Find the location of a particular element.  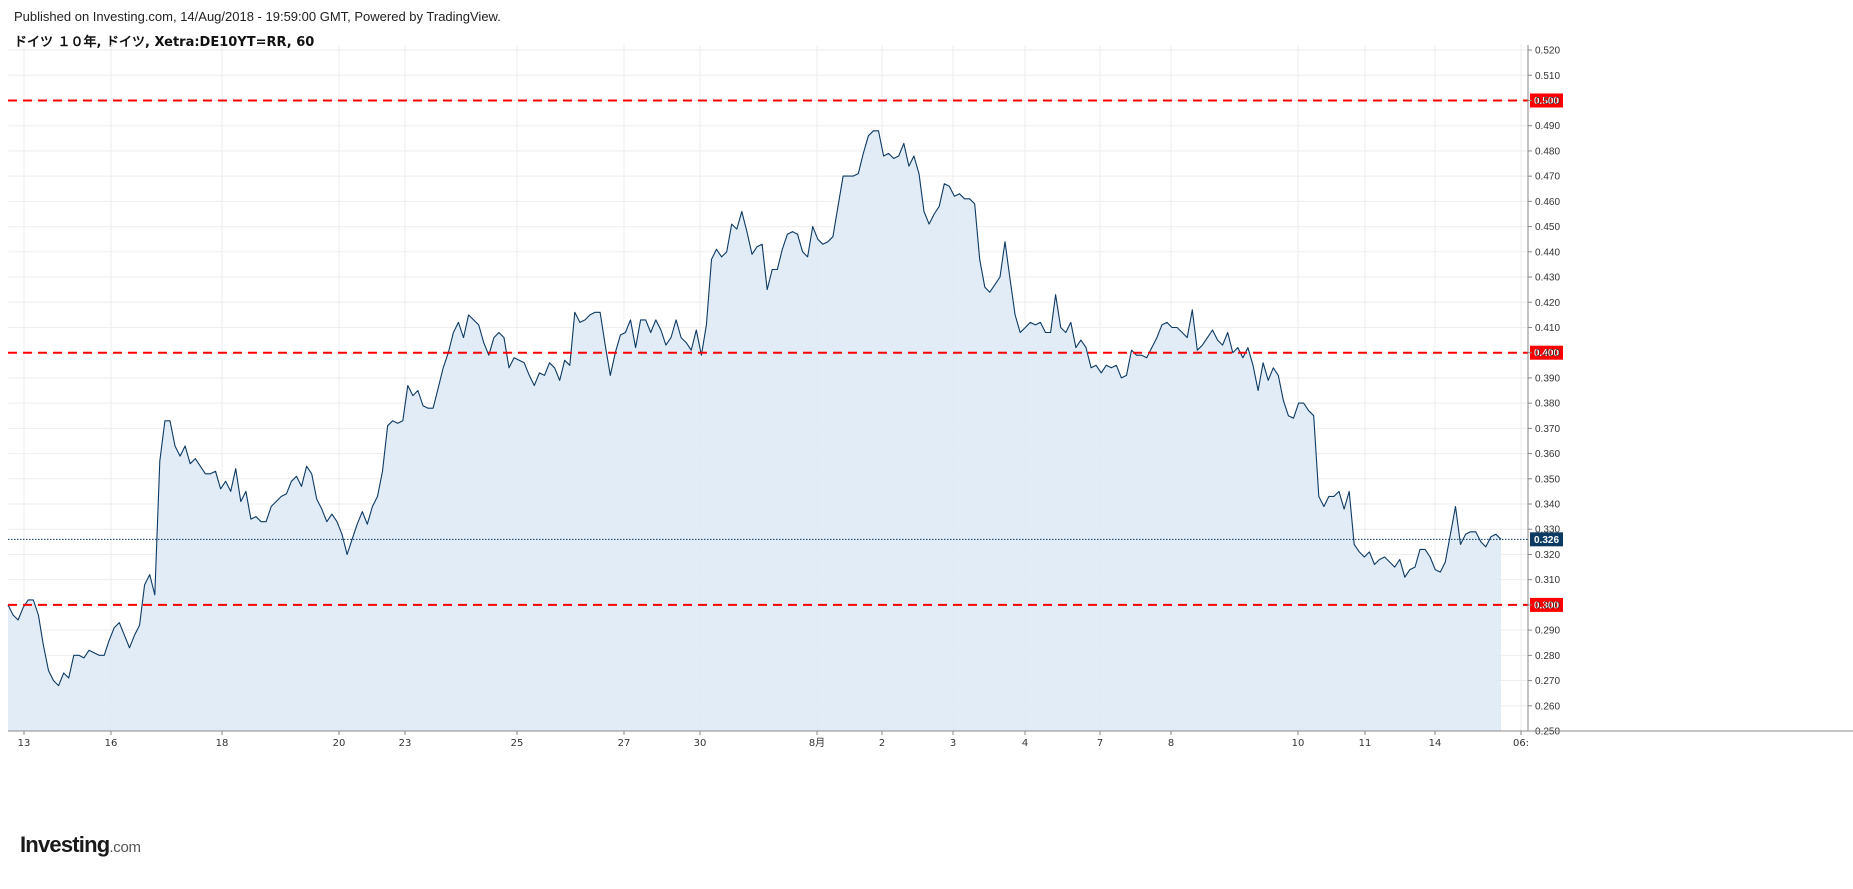

y-tick-label: 0.400 is located at coordinates (1547, 353).